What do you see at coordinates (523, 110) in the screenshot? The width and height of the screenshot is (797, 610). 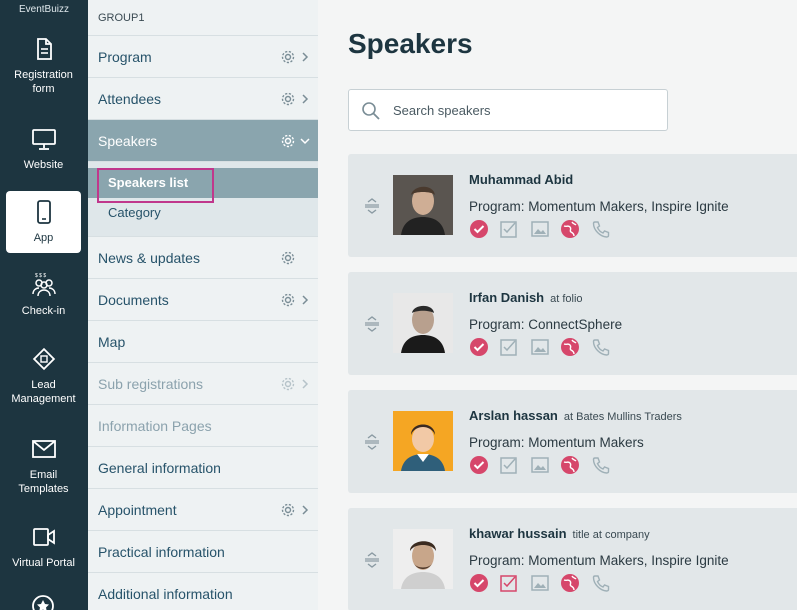 I see `search-input` at bounding box center [523, 110].